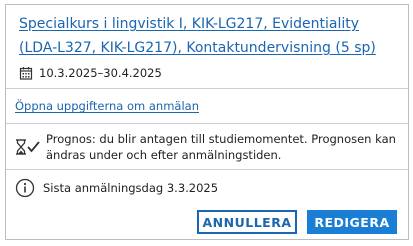  What do you see at coordinates (208, 73) in the screenshot?
I see `course-dates: 10.3.2025–30.4.2025` at bounding box center [208, 73].